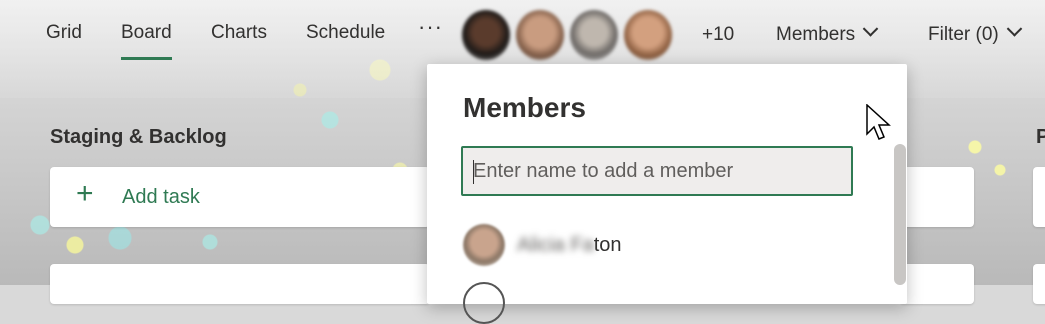  Describe the element at coordinates (524, 107) in the screenshot. I see `panel-title: Members` at that location.